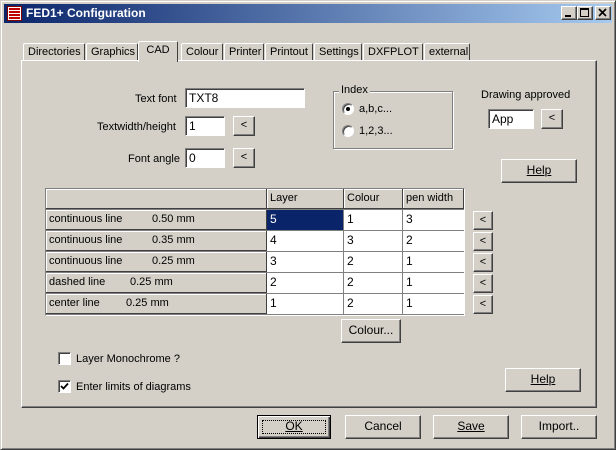  I want to click on maximize-icon, so click(584, 12).